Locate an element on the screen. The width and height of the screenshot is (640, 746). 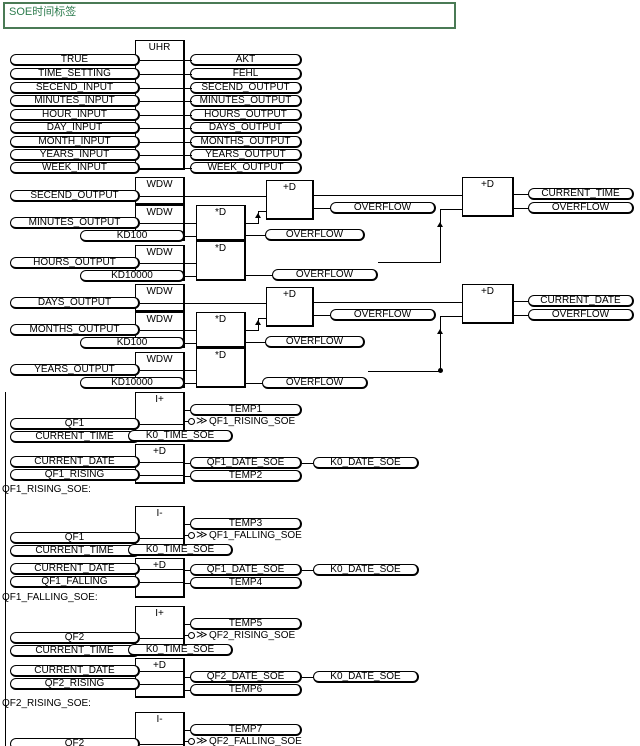
variable-box-current-time: CURRENT_TIME is located at coordinates (581, 194).